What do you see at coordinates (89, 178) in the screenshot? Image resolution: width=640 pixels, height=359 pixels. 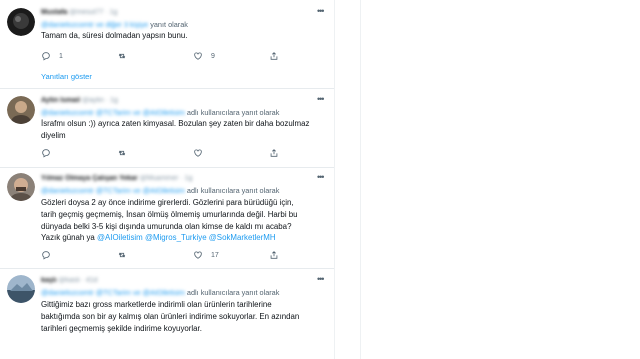 I see `author-name: Yılmaz Olmaya Çalışan Yekar` at bounding box center [89, 178].